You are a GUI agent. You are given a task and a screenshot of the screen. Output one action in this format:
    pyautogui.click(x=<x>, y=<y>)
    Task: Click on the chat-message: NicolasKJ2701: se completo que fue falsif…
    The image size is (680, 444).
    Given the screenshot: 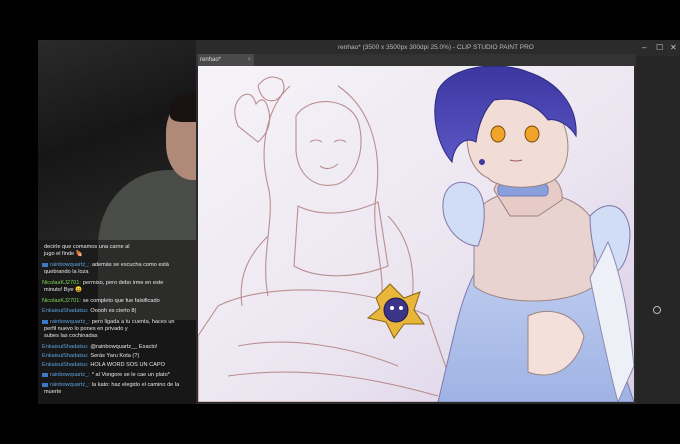 What is the action you would take?
    pyautogui.click(x=101, y=301)
    